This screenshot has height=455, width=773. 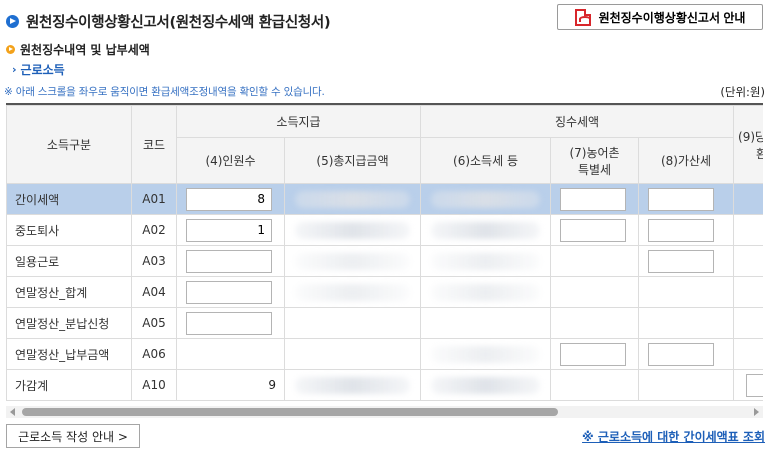 What do you see at coordinates (10, 49) in the screenshot?
I see `orange-bullet-icon` at bounding box center [10, 49].